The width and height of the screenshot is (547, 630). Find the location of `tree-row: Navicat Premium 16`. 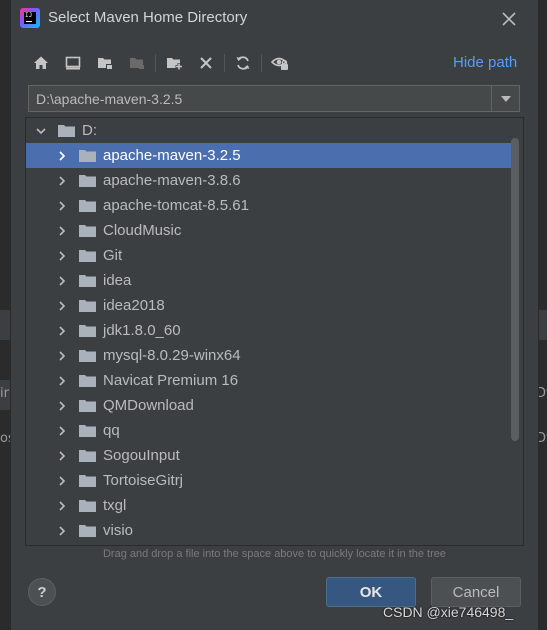

tree-row: Navicat Premium 16 is located at coordinates (268, 380).